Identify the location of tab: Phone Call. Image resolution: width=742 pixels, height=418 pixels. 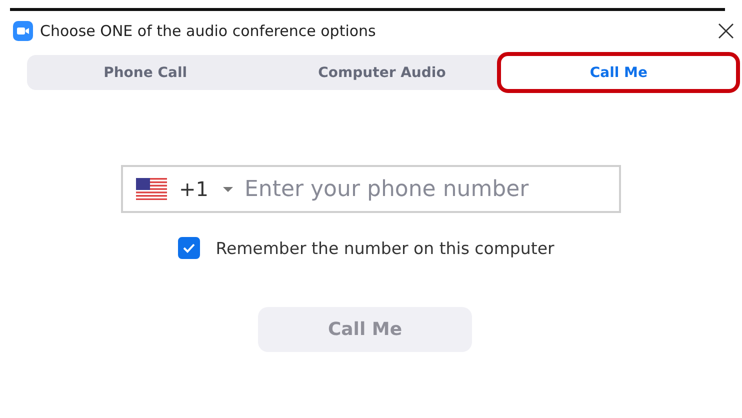
(145, 72).